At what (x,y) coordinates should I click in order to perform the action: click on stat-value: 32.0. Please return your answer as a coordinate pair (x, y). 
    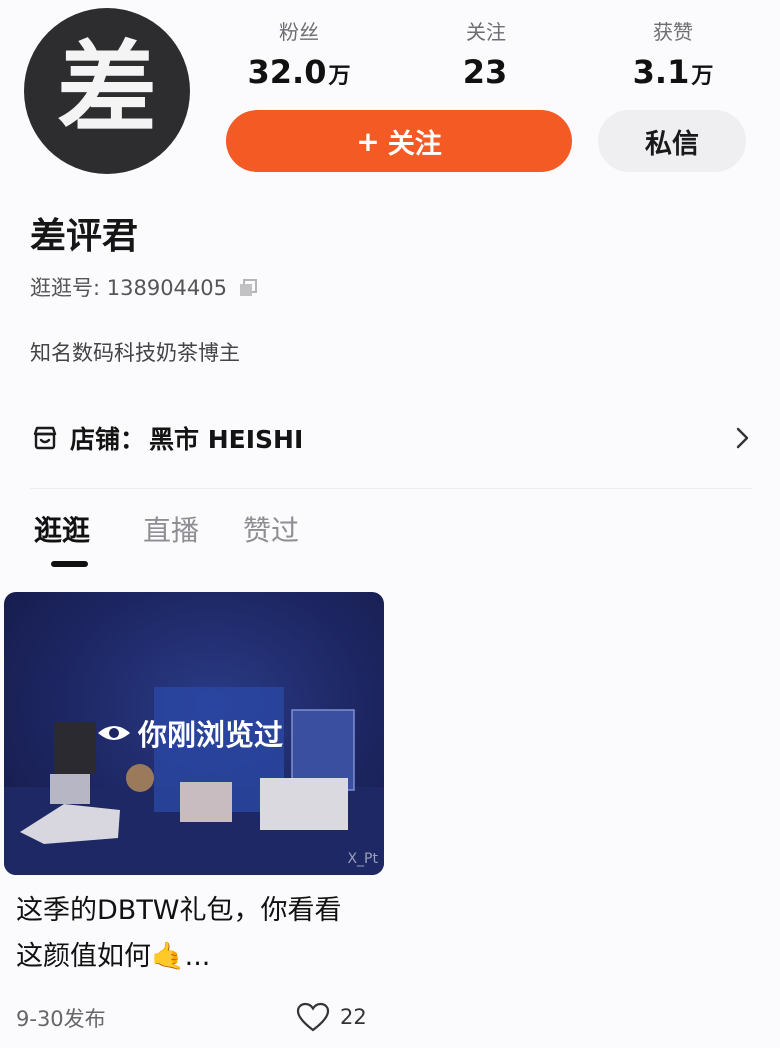
    Looking at the image, I should click on (287, 72).